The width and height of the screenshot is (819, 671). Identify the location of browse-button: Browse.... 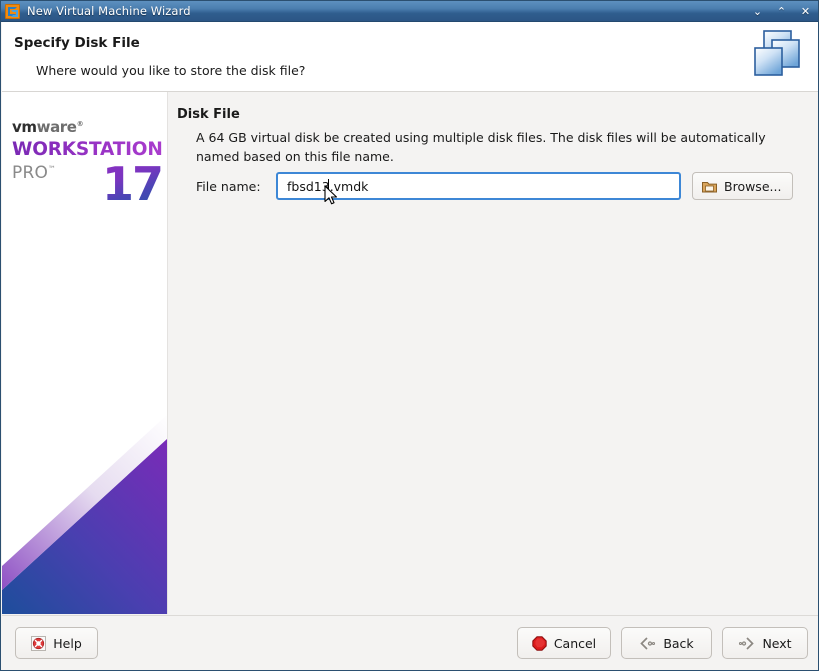
(743, 186).